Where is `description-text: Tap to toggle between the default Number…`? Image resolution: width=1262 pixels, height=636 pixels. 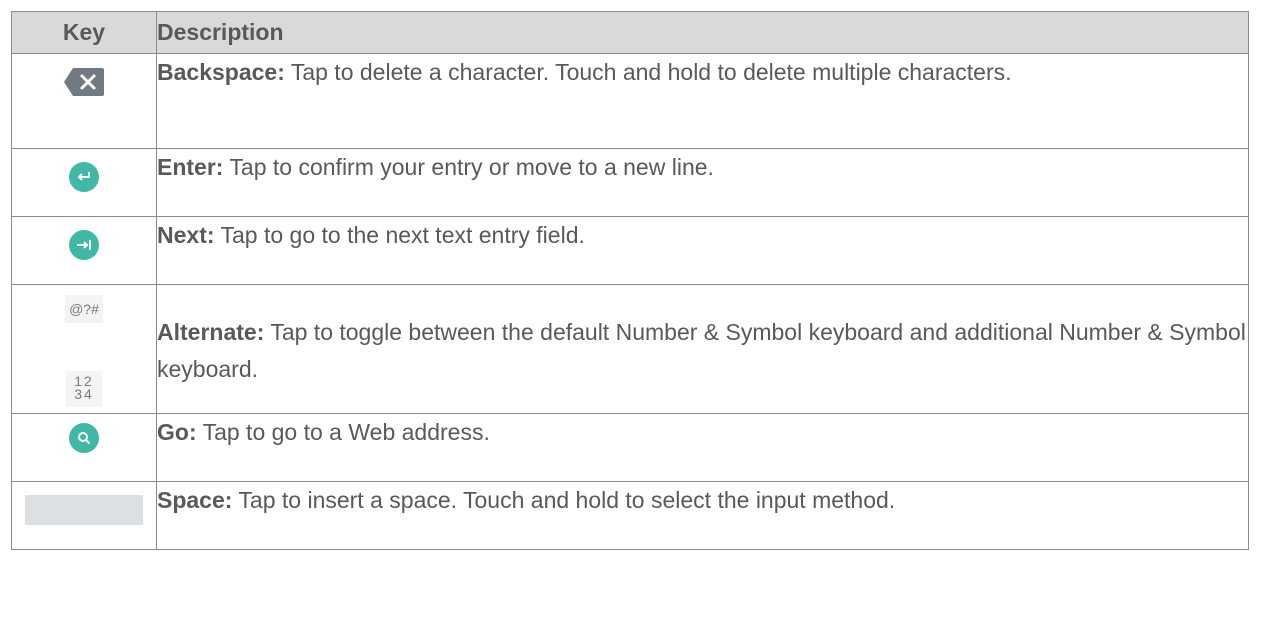
description-text: Tap to toggle between the default Number… is located at coordinates (701, 350).